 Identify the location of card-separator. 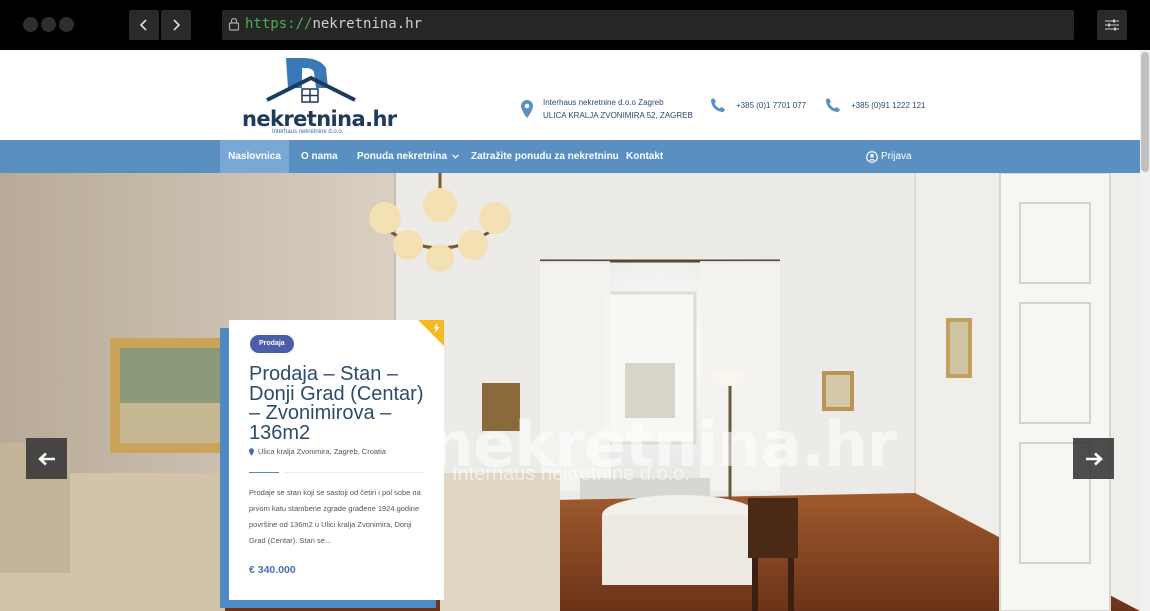
(354, 472).